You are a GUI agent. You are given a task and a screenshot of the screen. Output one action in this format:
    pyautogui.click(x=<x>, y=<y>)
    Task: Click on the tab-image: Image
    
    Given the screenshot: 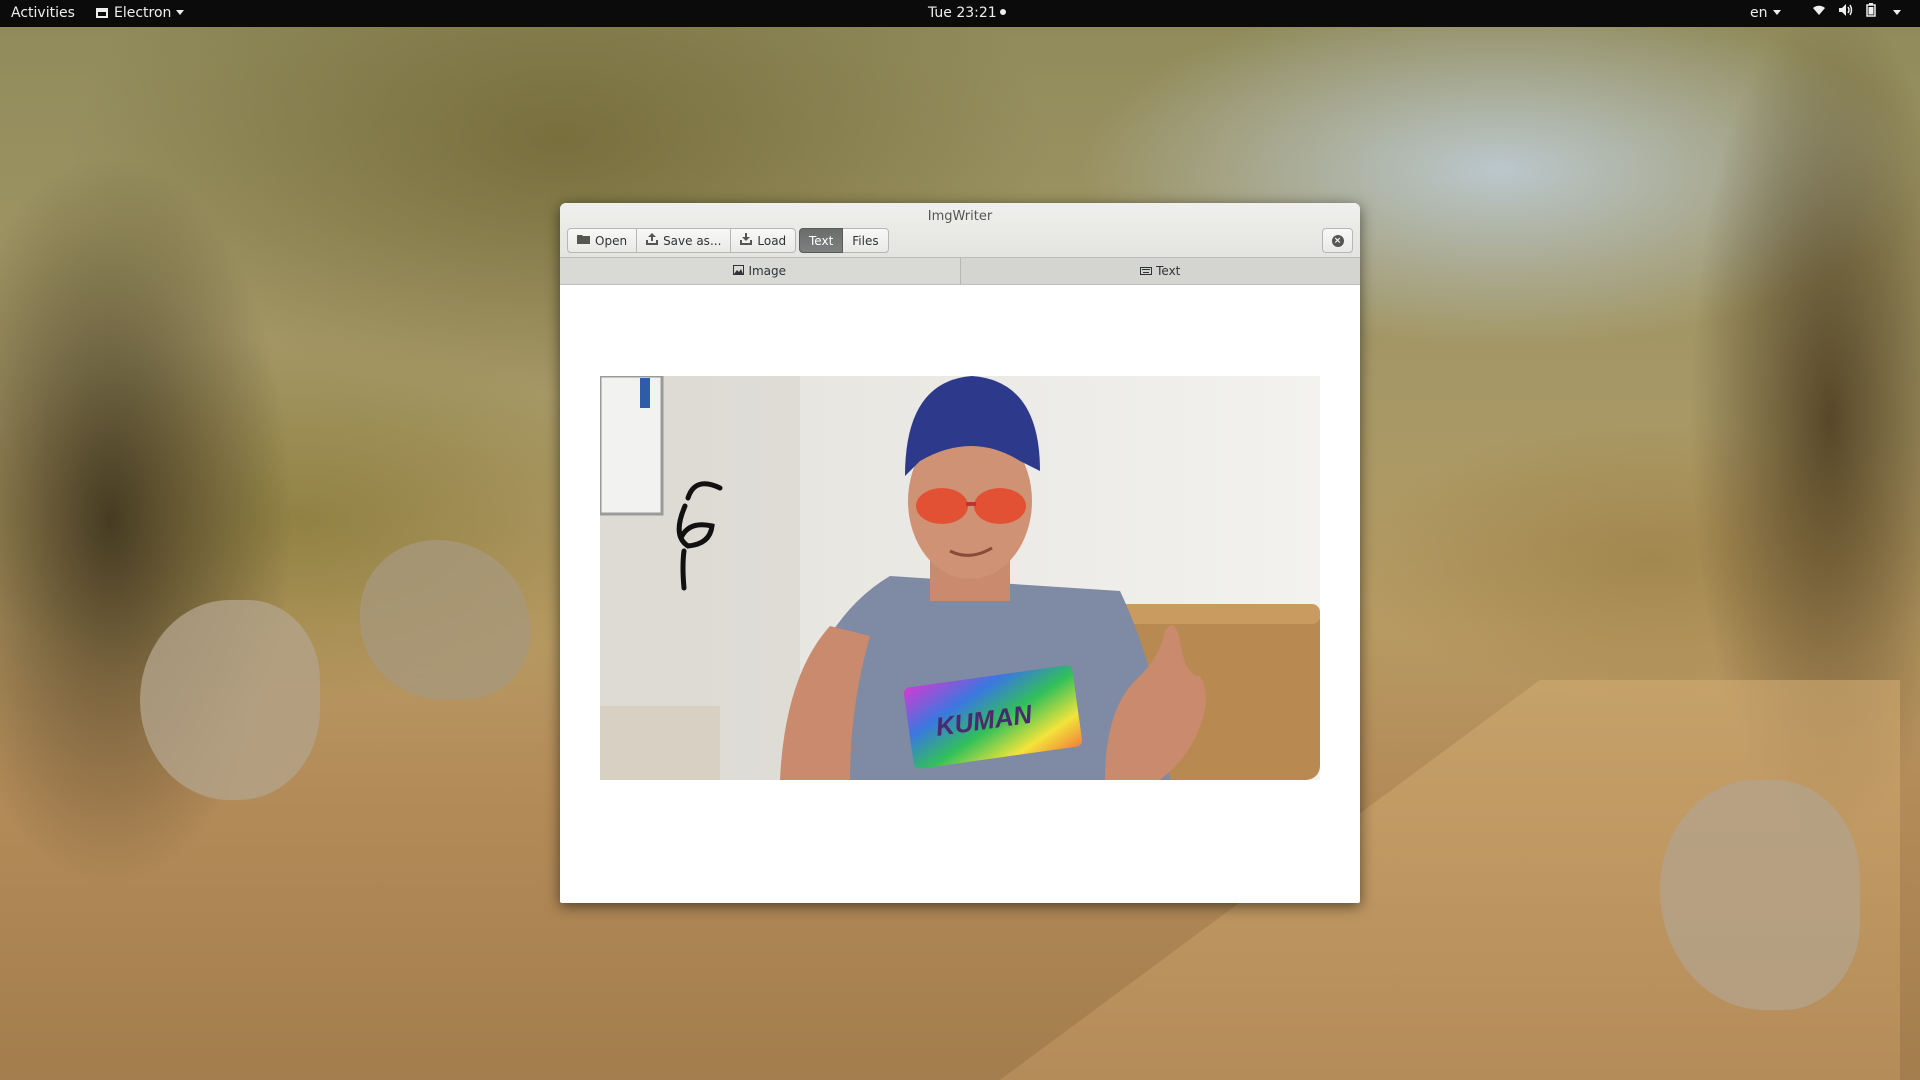 What is the action you would take?
    pyautogui.click(x=760, y=271)
    